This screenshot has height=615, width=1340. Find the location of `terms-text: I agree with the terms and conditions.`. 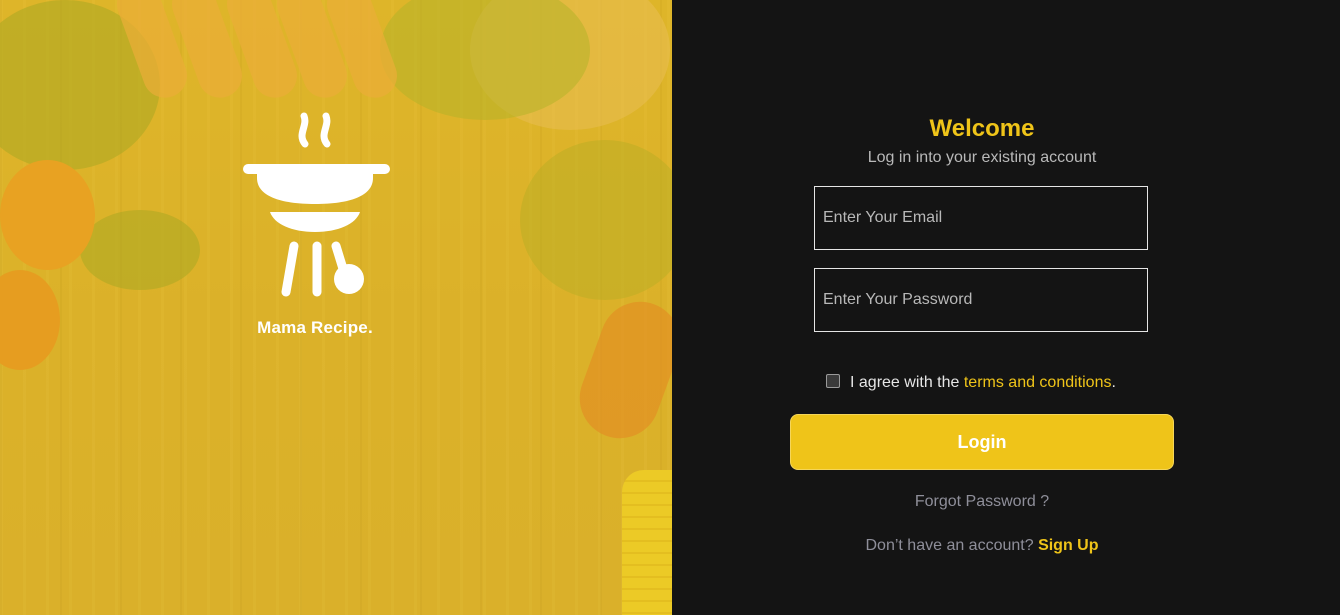

terms-text: I agree with the terms and conditions. is located at coordinates (983, 383).